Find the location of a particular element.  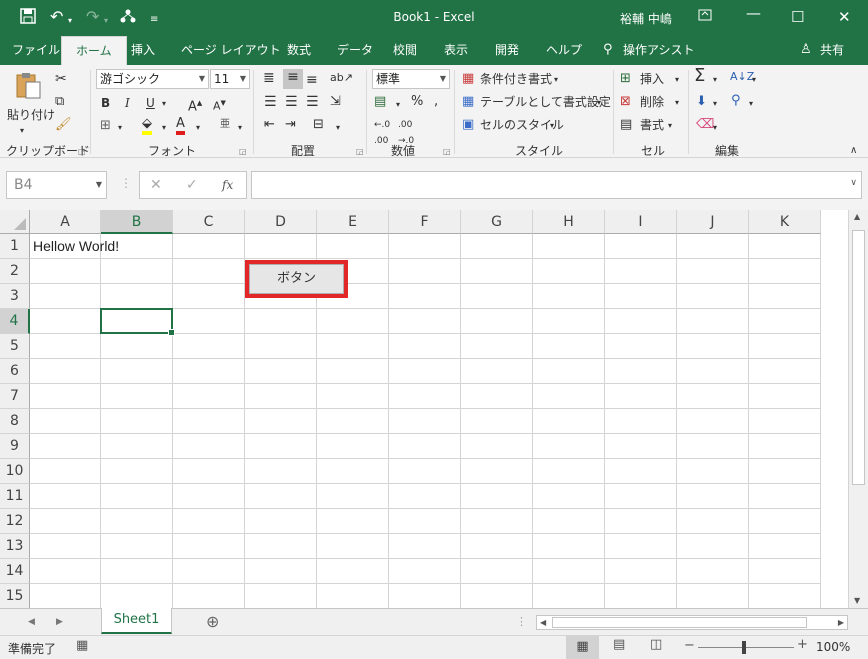

cell-e7 is located at coordinates (353, 396).